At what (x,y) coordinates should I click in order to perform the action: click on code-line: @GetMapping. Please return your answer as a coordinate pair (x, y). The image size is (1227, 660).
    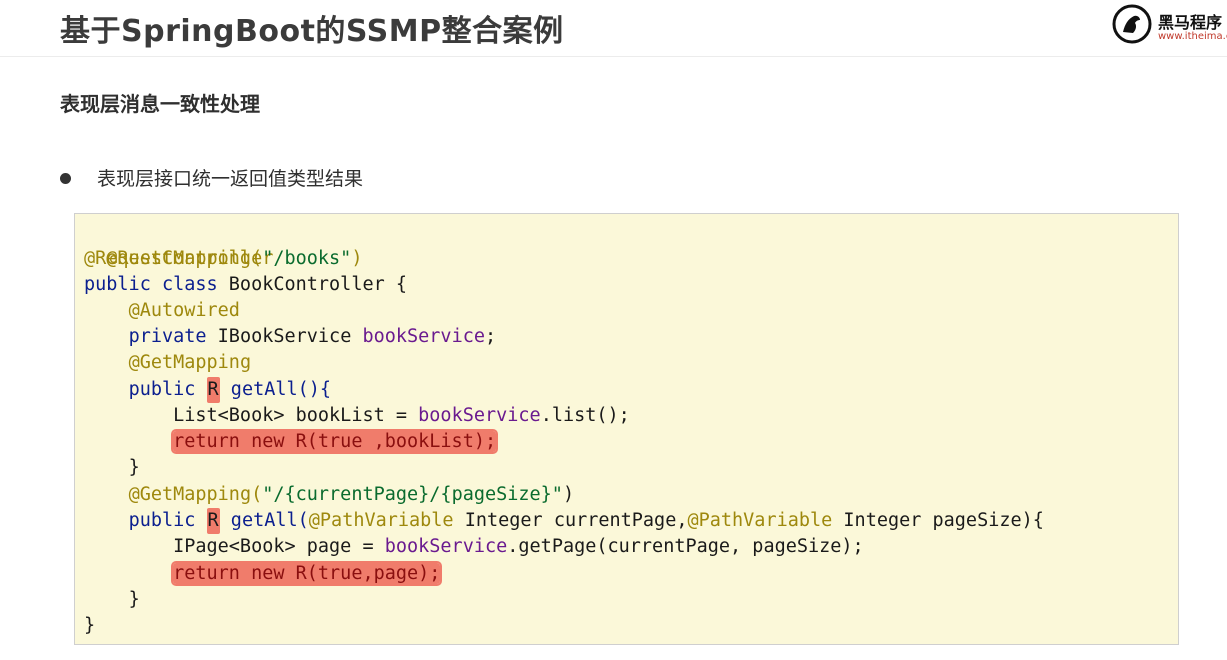
    Looking at the image, I should click on (168, 363).